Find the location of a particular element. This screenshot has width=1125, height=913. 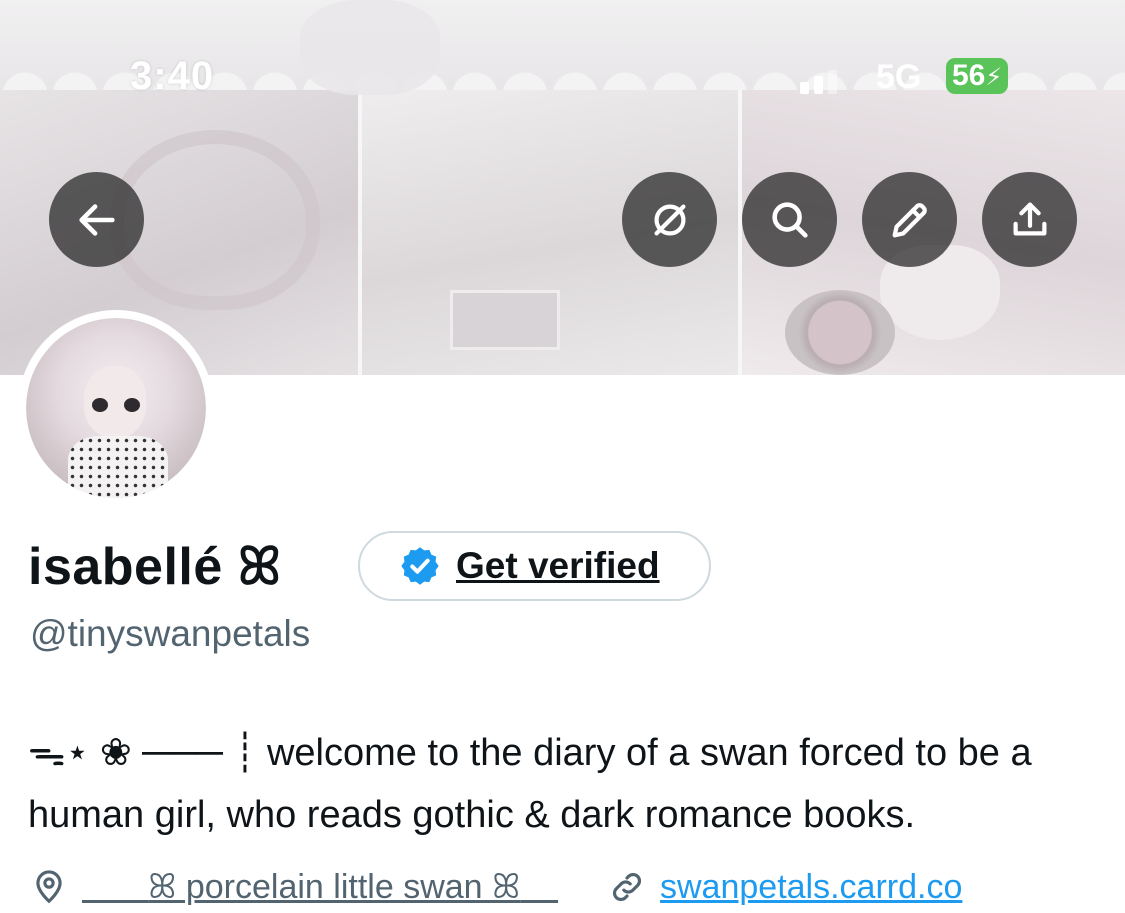

profile-website: swanpetals.carrd.co is located at coordinates (785, 887).